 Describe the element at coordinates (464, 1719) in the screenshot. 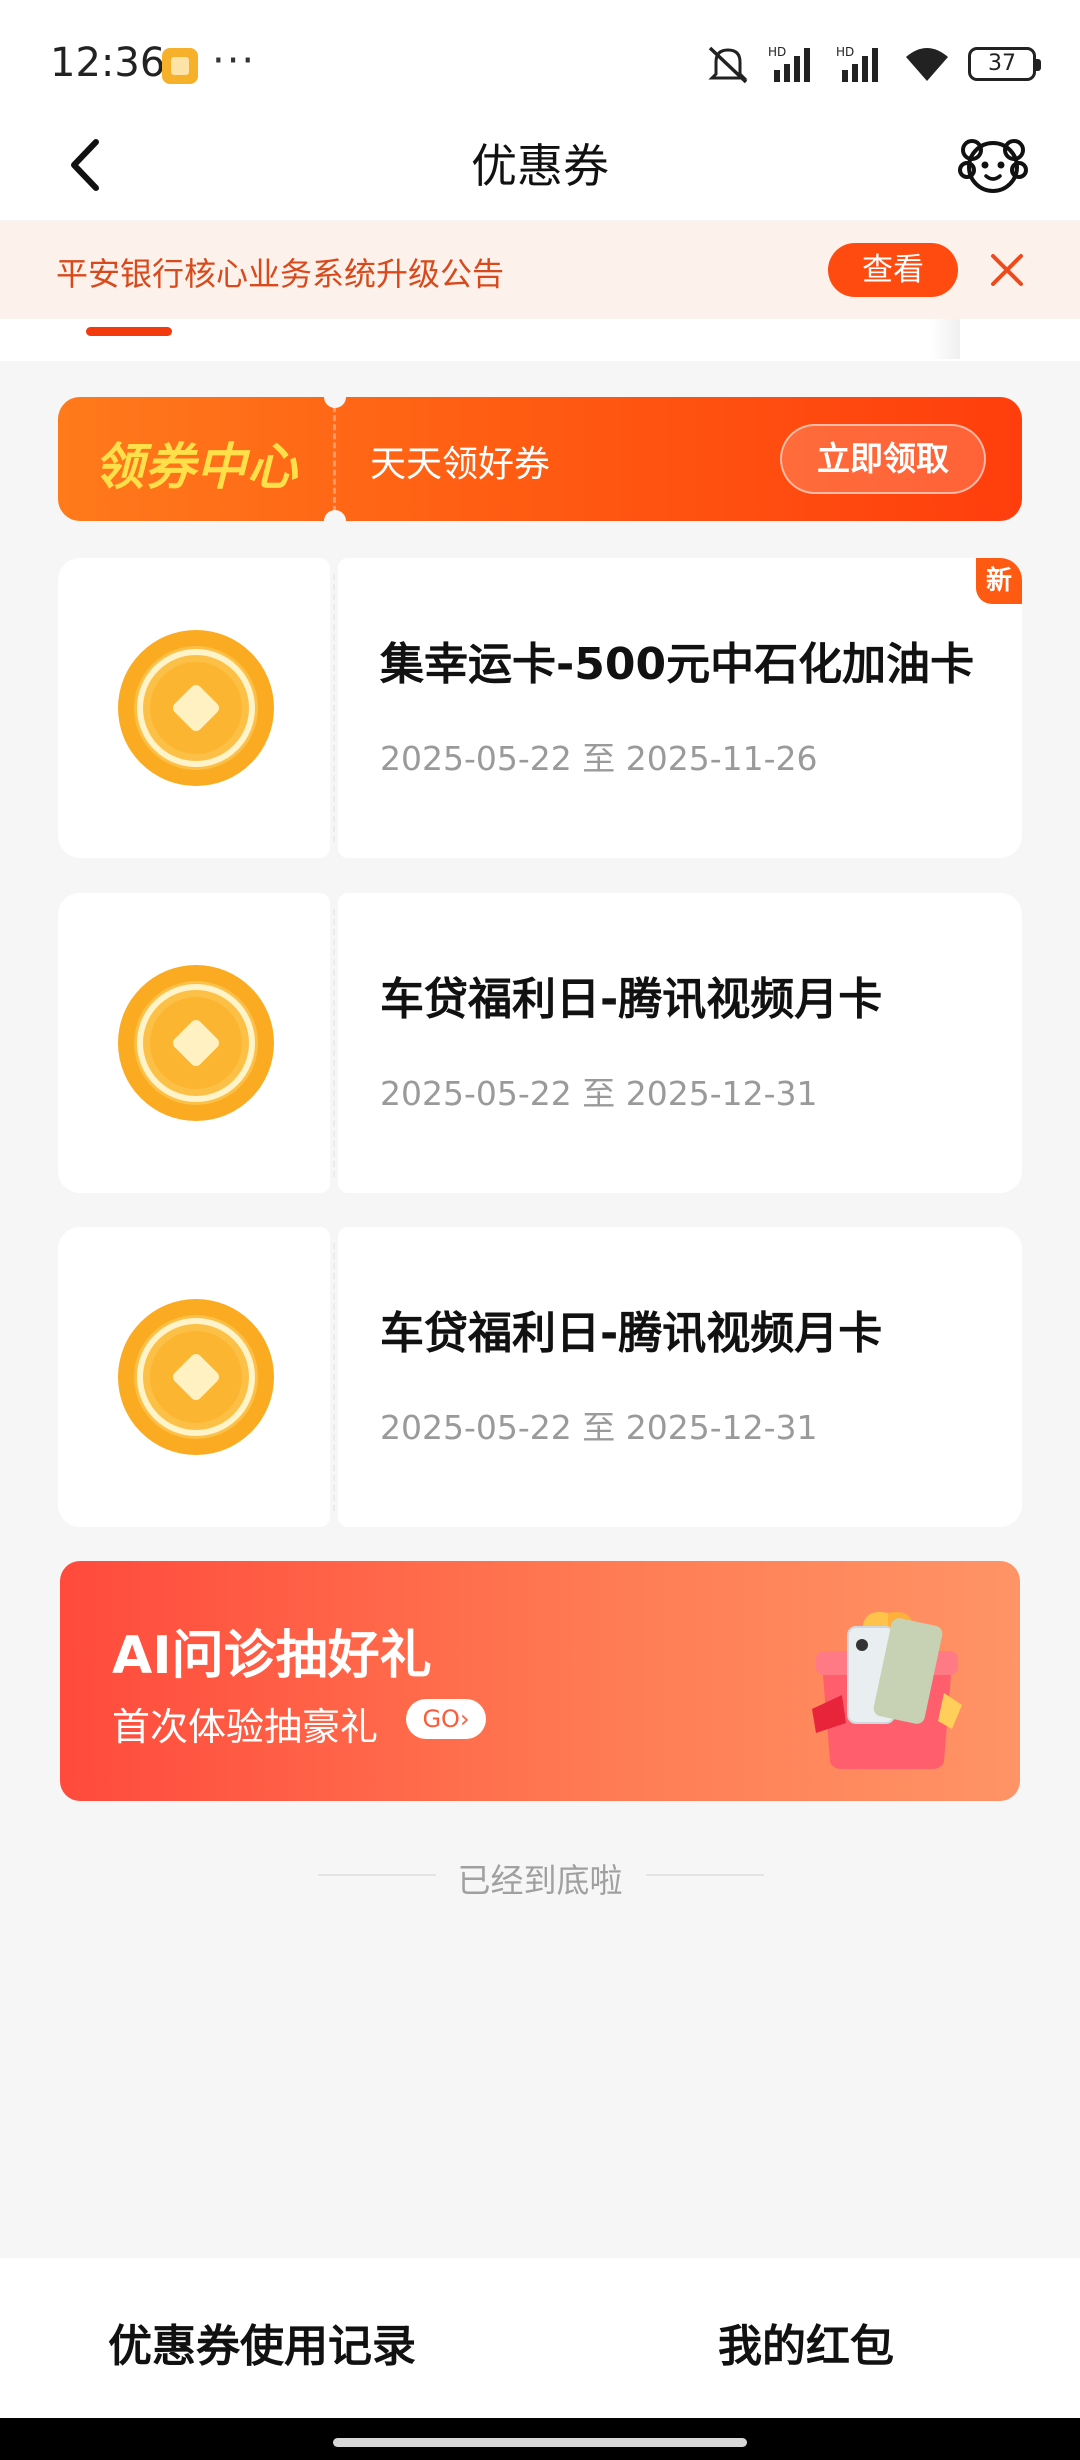

I see `chevron-right-icon: ›` at that location.